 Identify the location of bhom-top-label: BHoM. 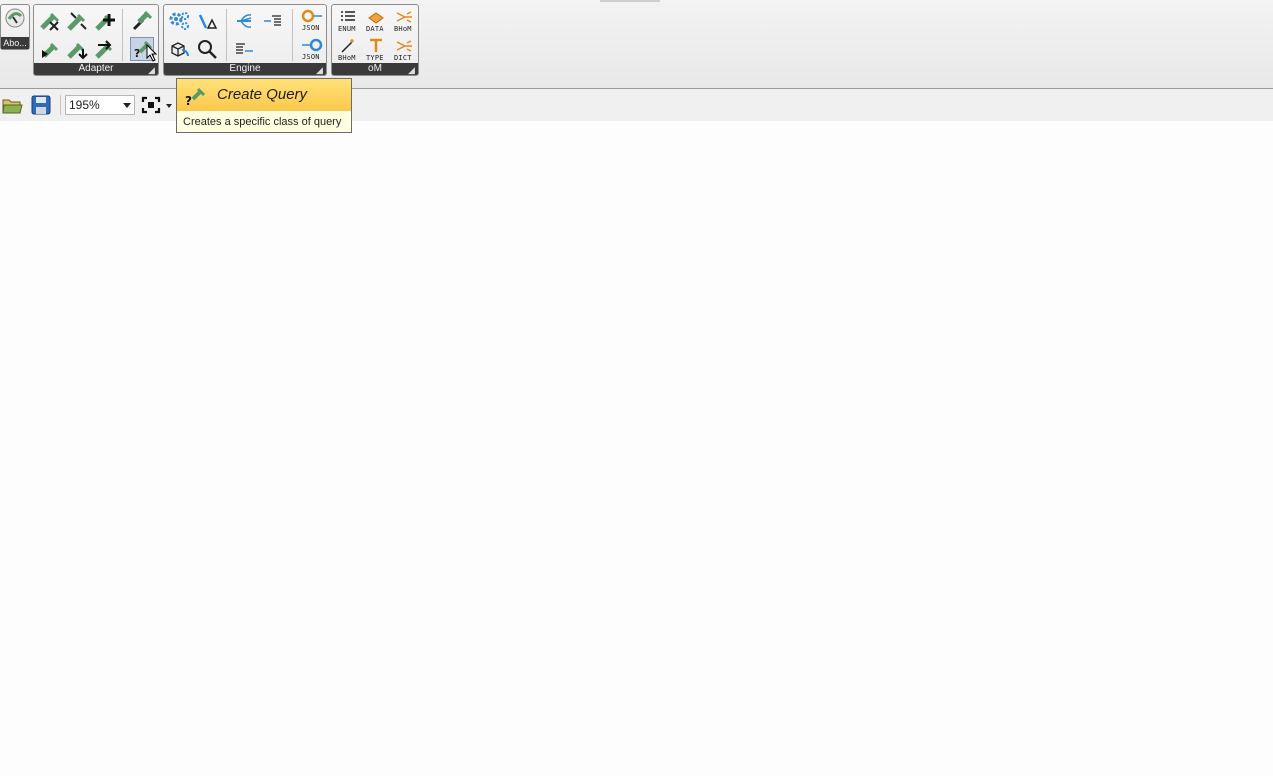
(403, 29).